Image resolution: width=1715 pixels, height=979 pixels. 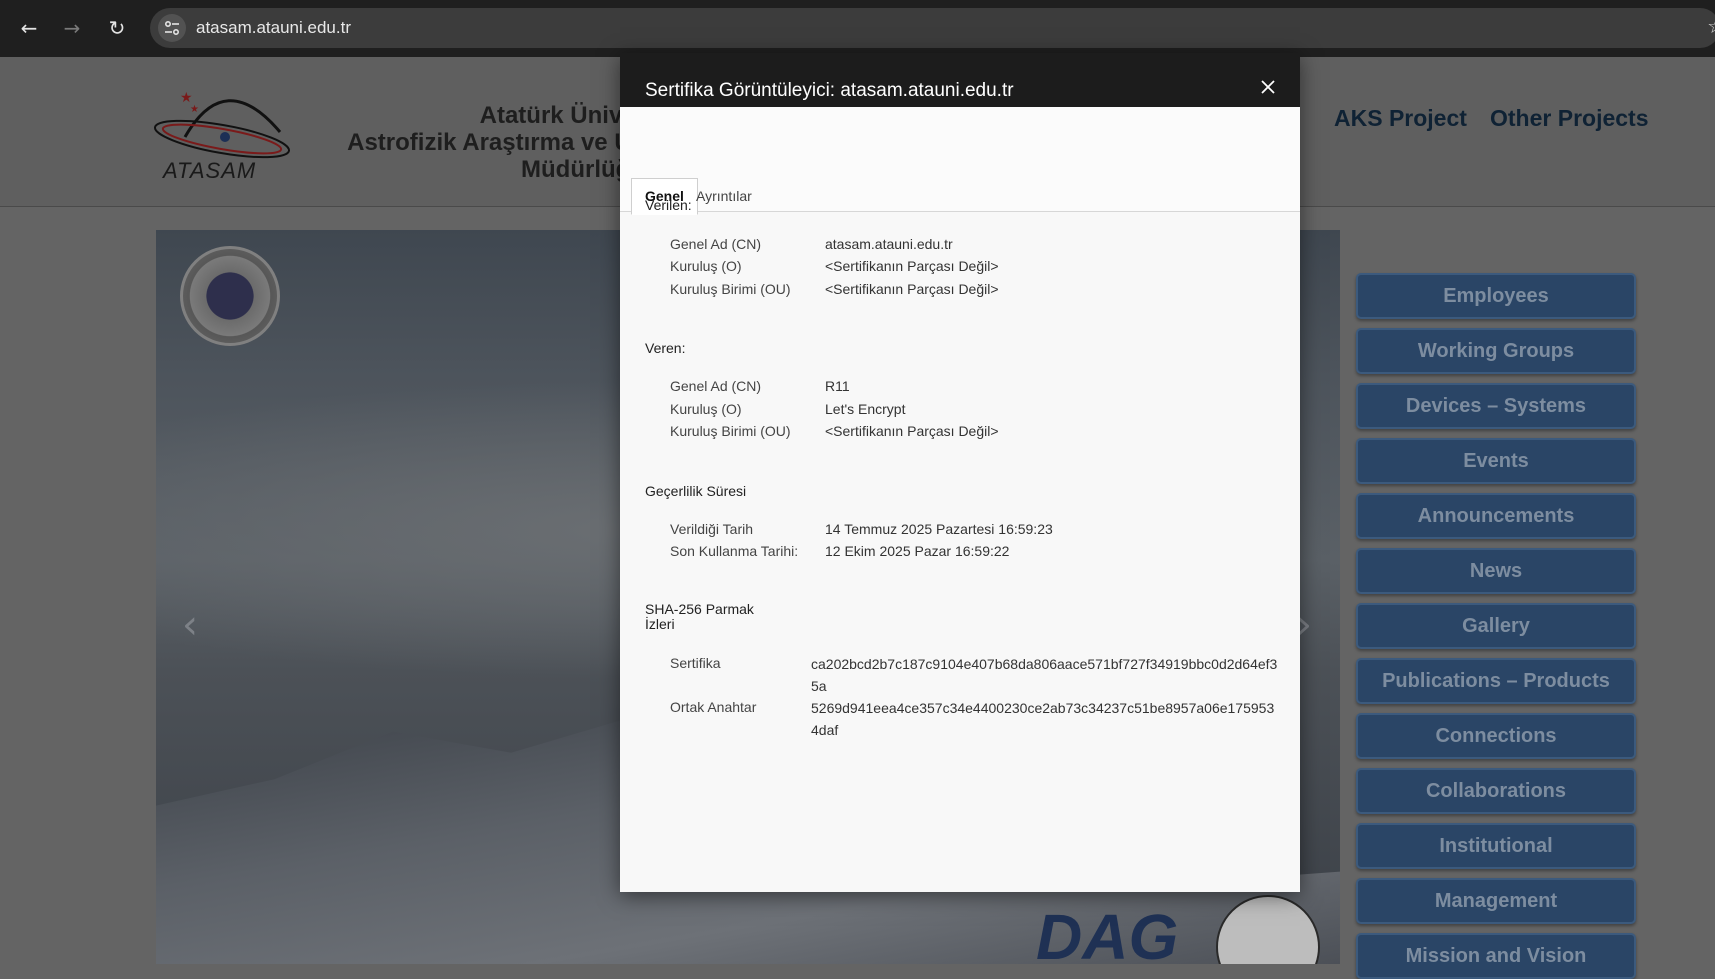 I want to click on side-nav-events: Events, so click(x=1496, y=461).